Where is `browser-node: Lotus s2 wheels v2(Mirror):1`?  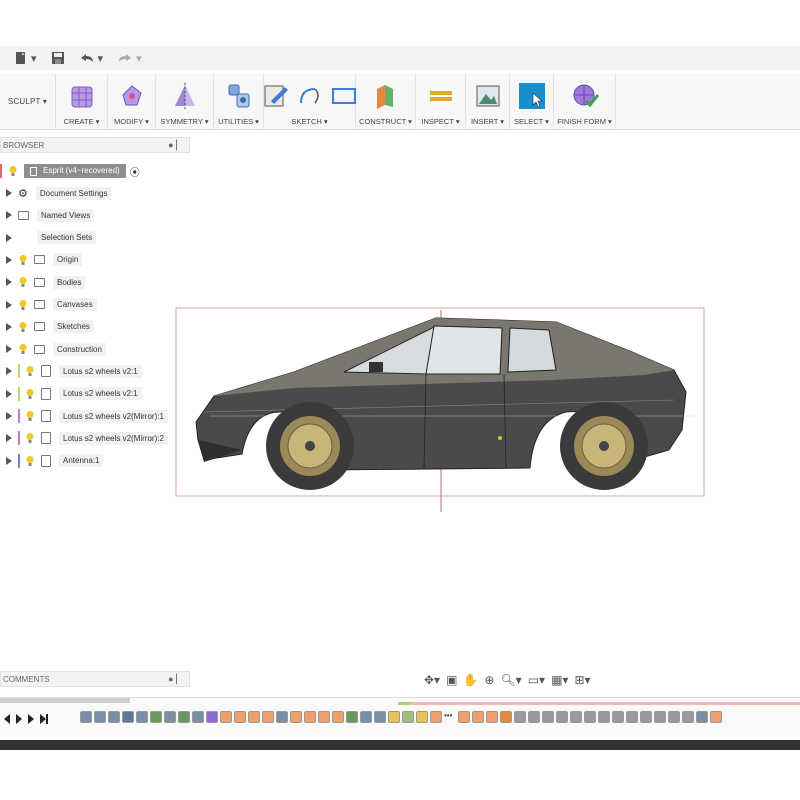
browser-node: Lotus s2 wheels v2(Mirror):1 is located at coordinates (84, 416).